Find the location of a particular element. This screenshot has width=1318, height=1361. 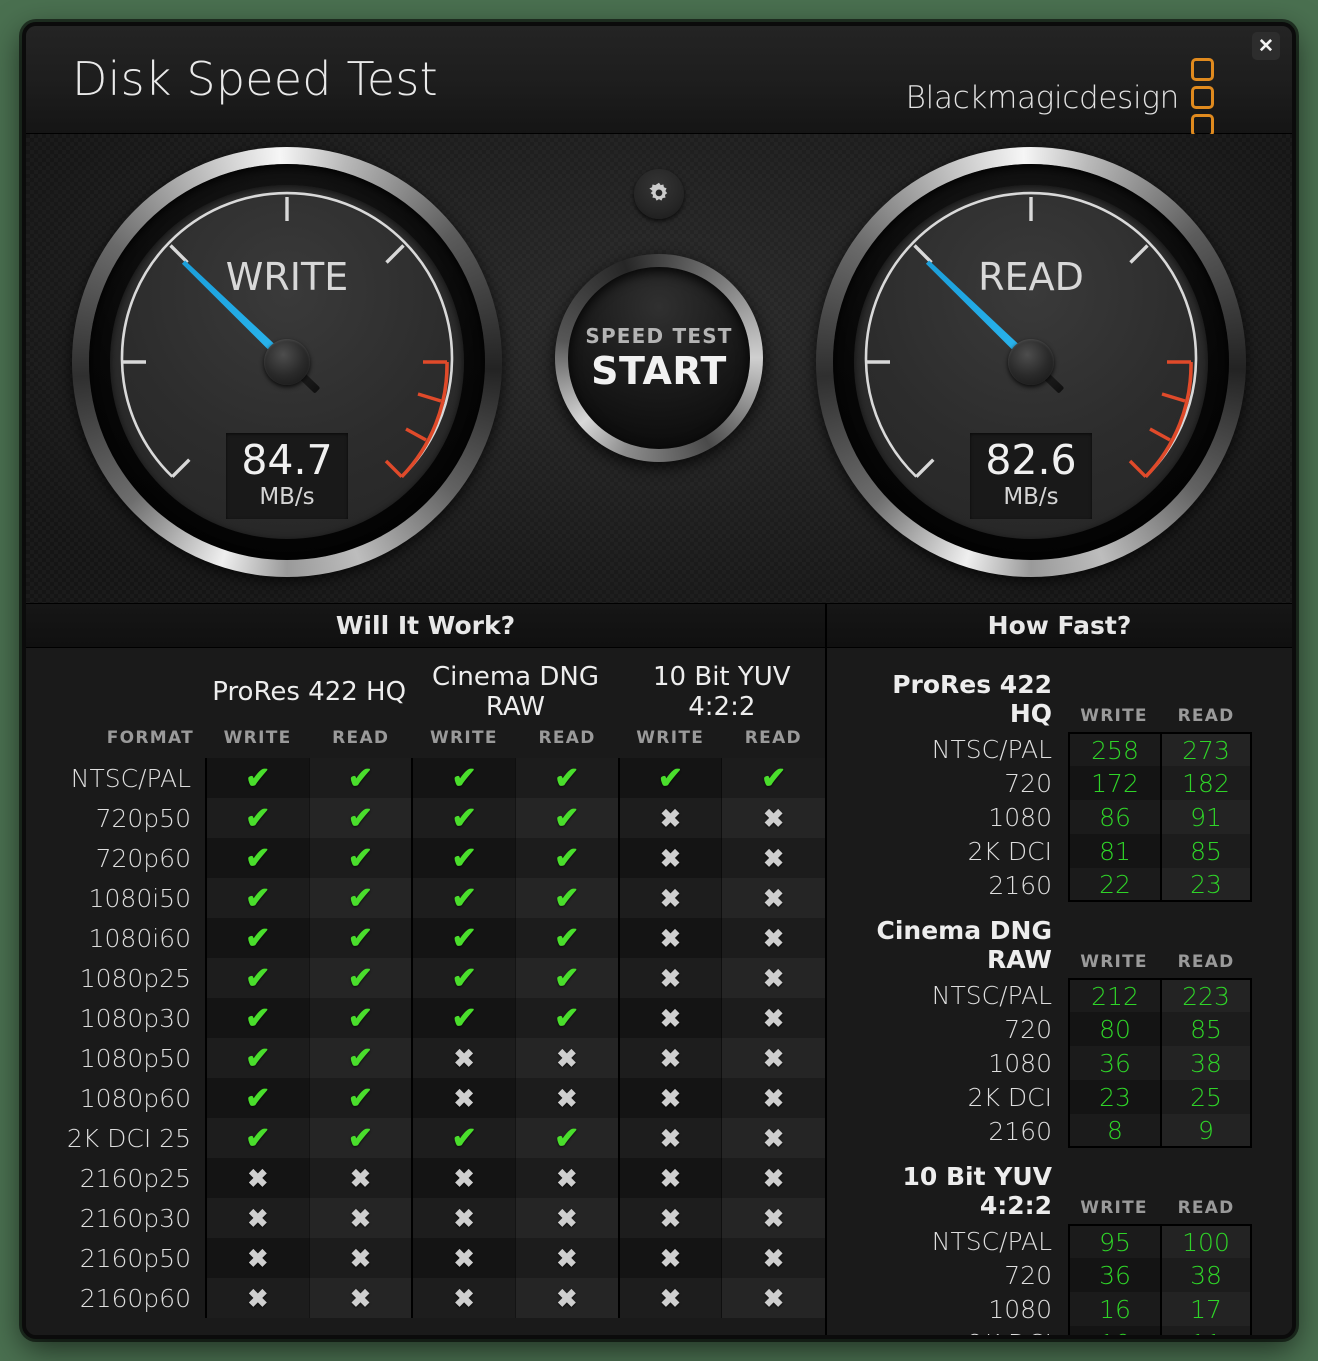

how-fast-format-label: 720 is located at coordinates (1028, 1029).